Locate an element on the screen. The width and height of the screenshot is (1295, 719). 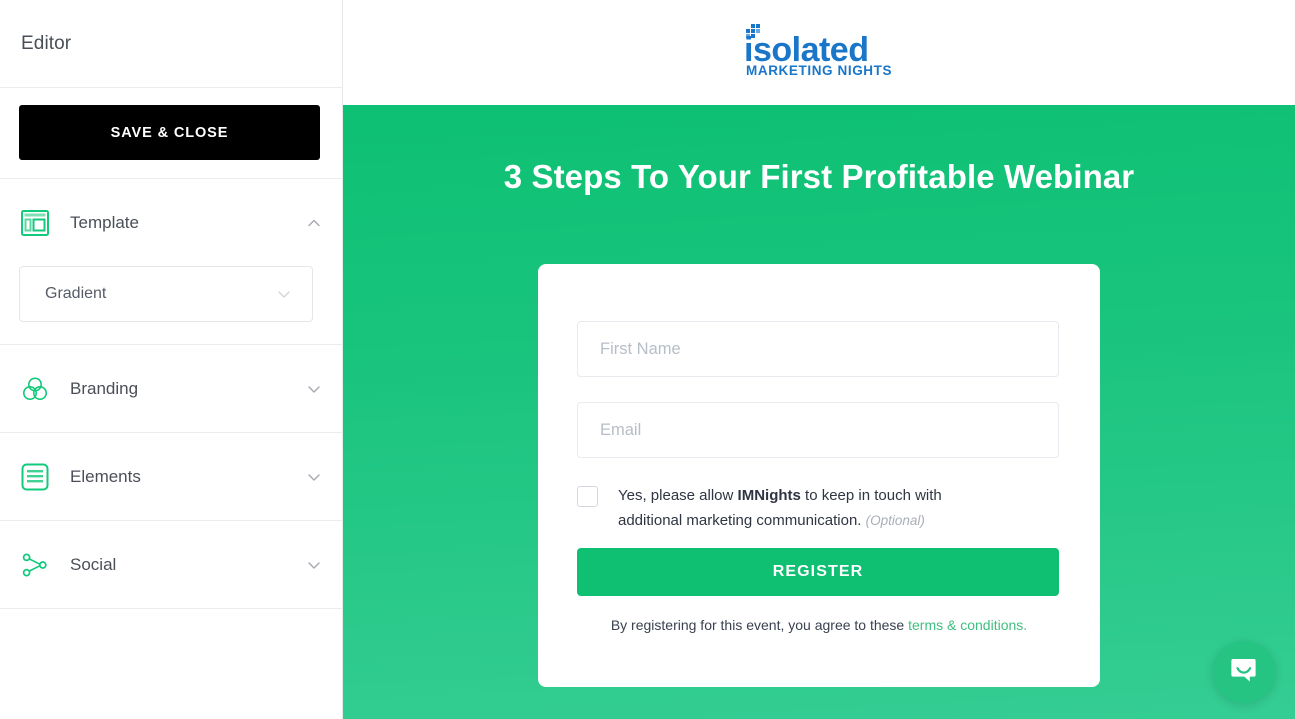
elements-icon is located at coordinates (35, 477).